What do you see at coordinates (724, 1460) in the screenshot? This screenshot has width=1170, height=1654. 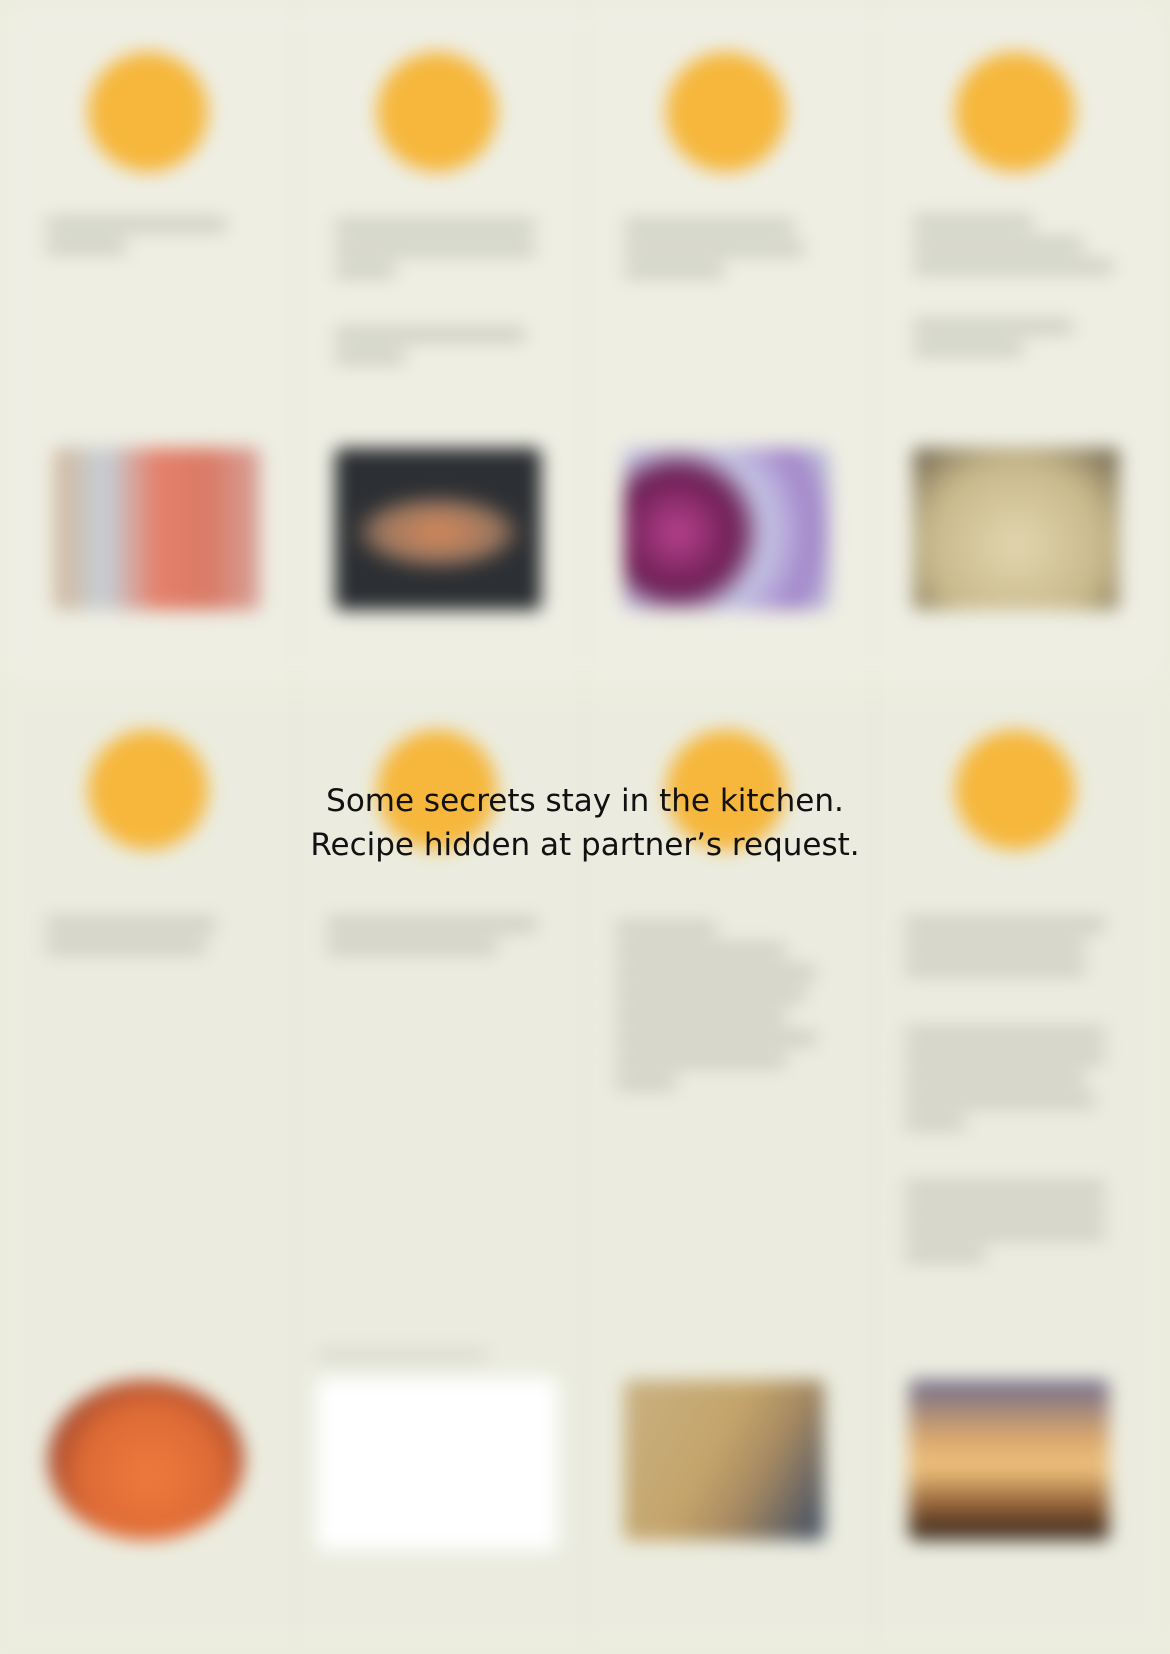 I see `folding-dough-photo` at bounding box center [724, 1460].